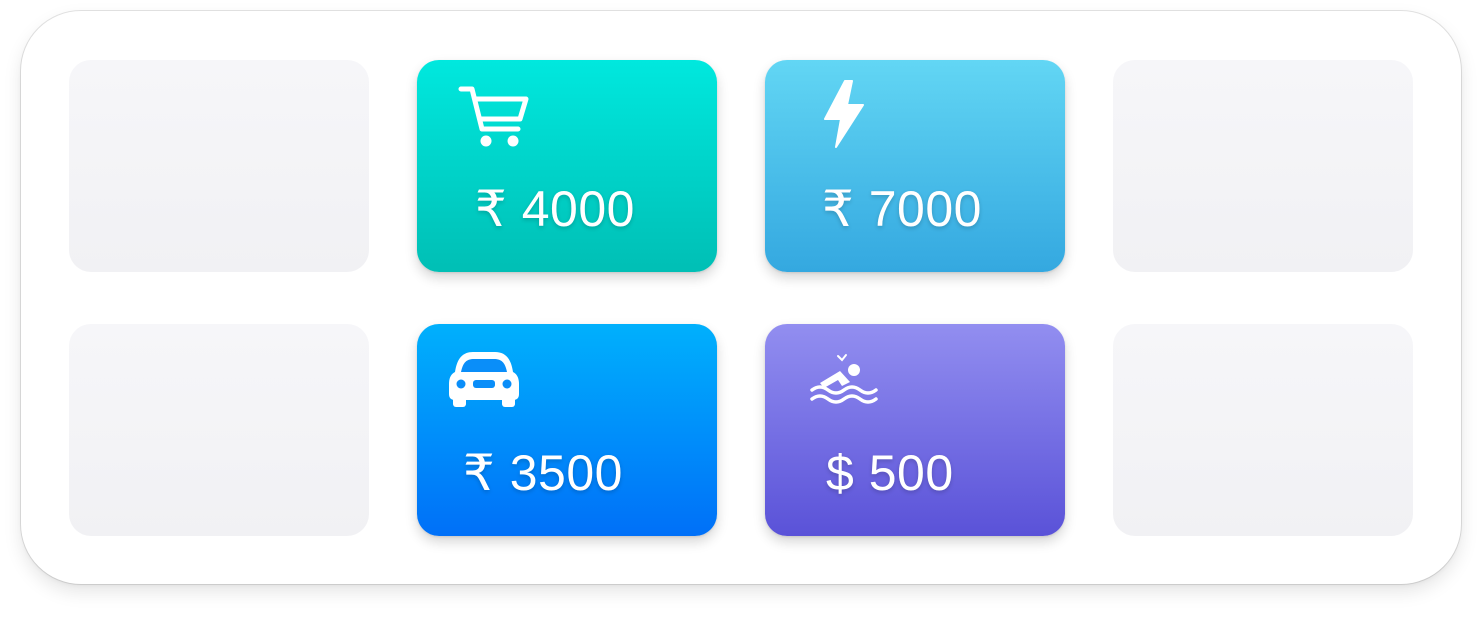  What do you see at coordinates (567, 430) in the screenshot?
I see `expense-card-car: ₹ 3500` at bounding box center [567, 430].